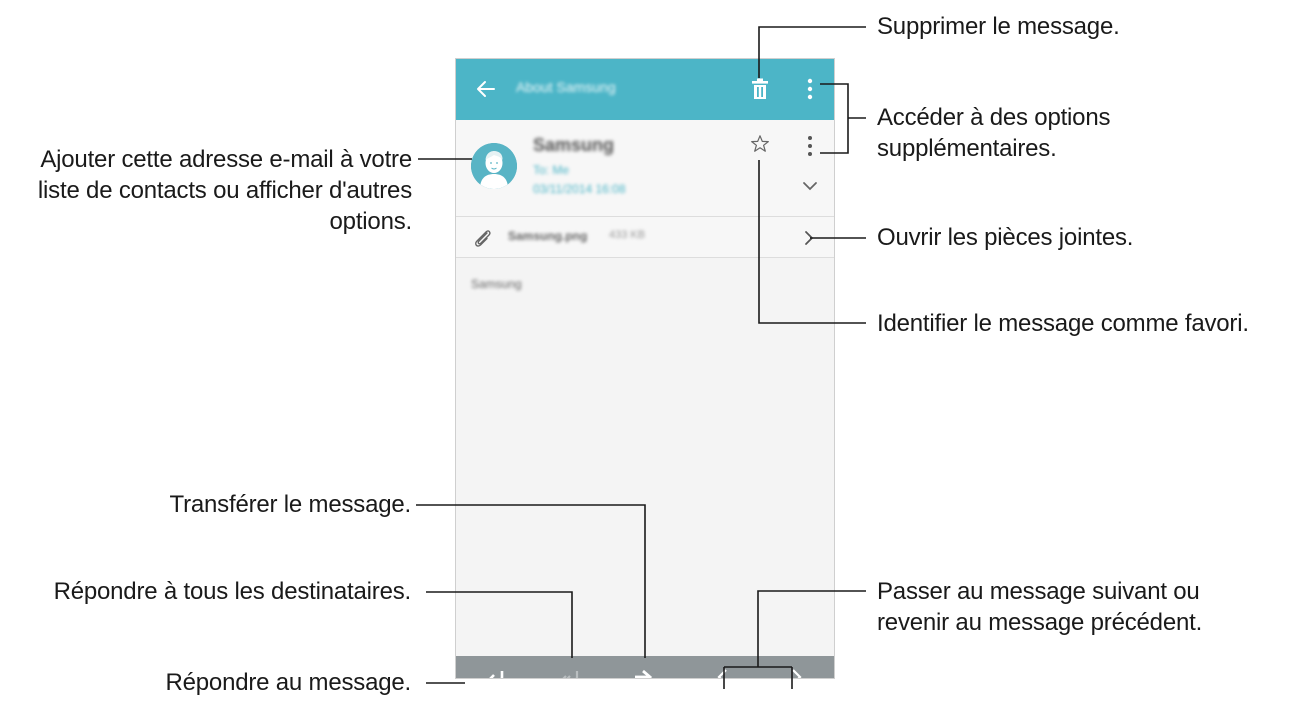 This screenshot has height=702, width=1291. I want to click on callout-options-line2: supplémentaires., so click(967, 148).